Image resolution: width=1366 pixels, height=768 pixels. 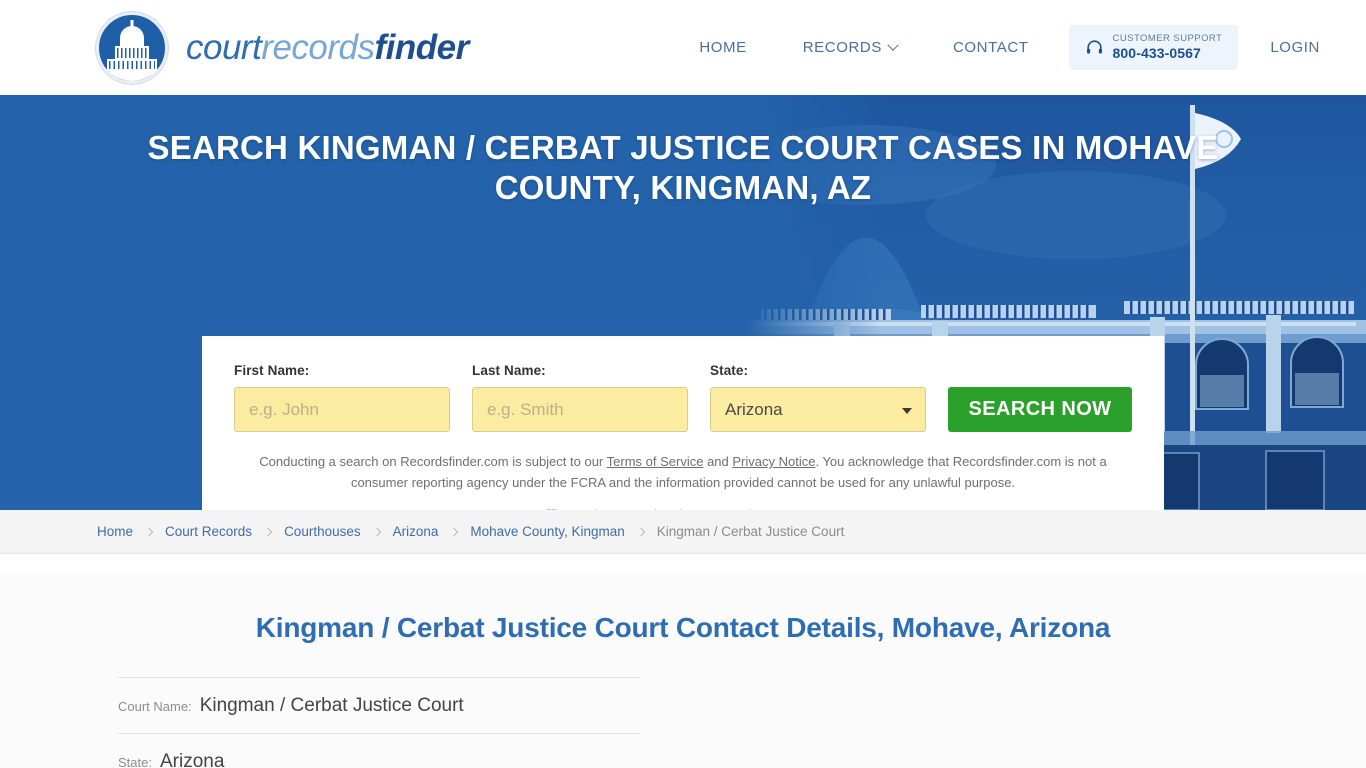 I want to click on breadcrumb-item-mohave-county-kingman: Mohave County, Kingman, so click(x=547, y=531).